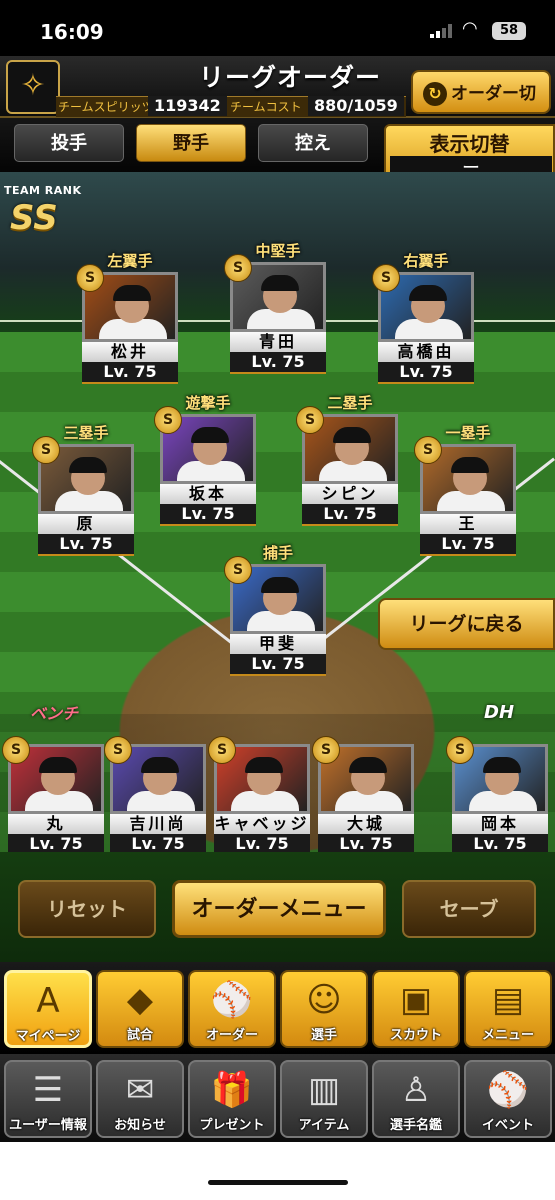 The width and height of the screenshot is (555, 1200). I want to click on player-name: 岡本, so click(500, 824).